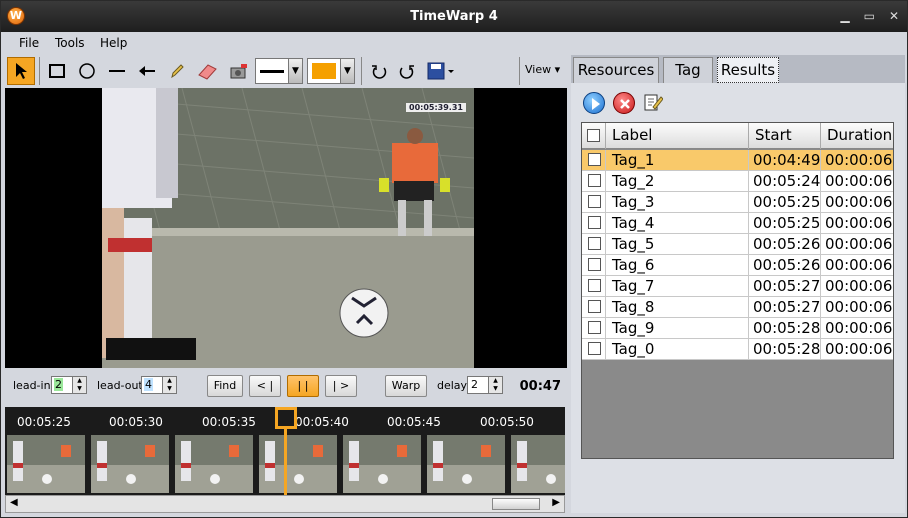 Image resolution: width=908 pixels, height=518 pixels. Describe the element at coordinates (857, 136) in the screenshot. I see `column-header-duration: Duration` at that location.